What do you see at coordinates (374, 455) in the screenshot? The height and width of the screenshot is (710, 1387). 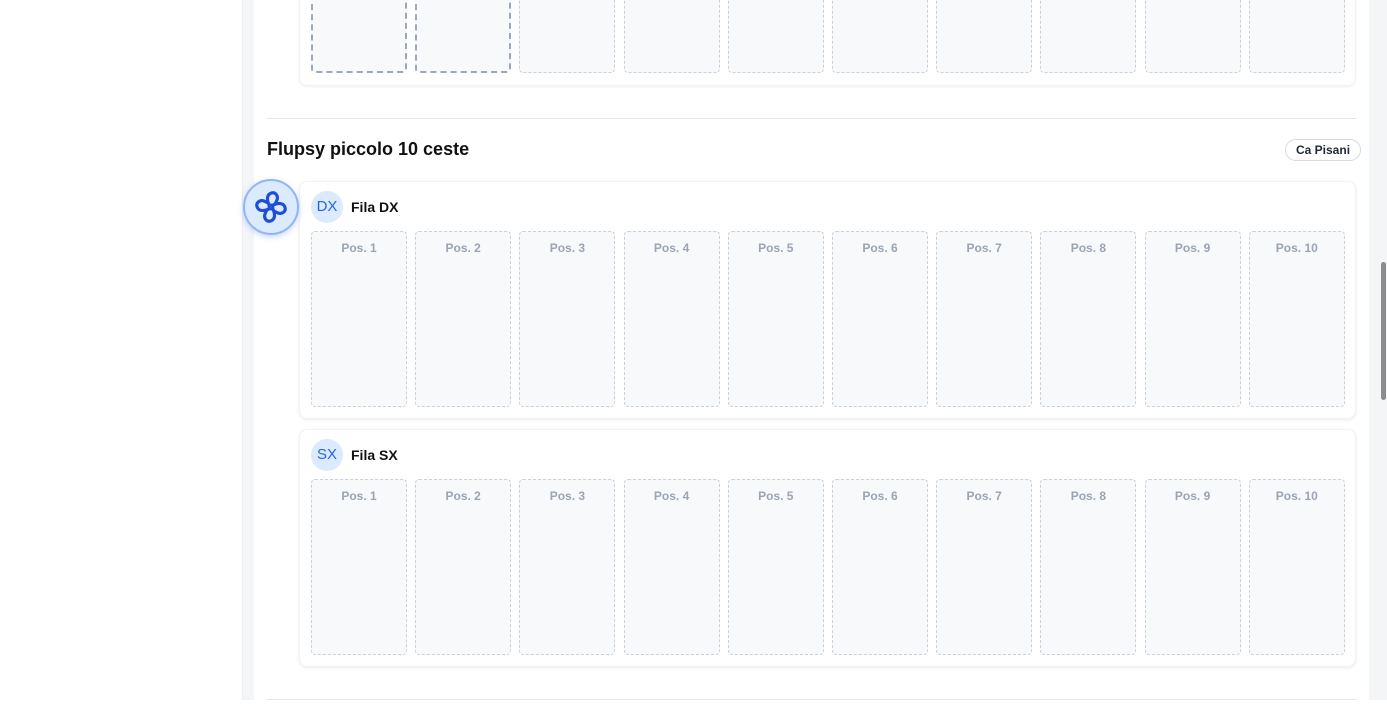 I see `row-name-sx: Fila SX` at bounding box center [374, 455].